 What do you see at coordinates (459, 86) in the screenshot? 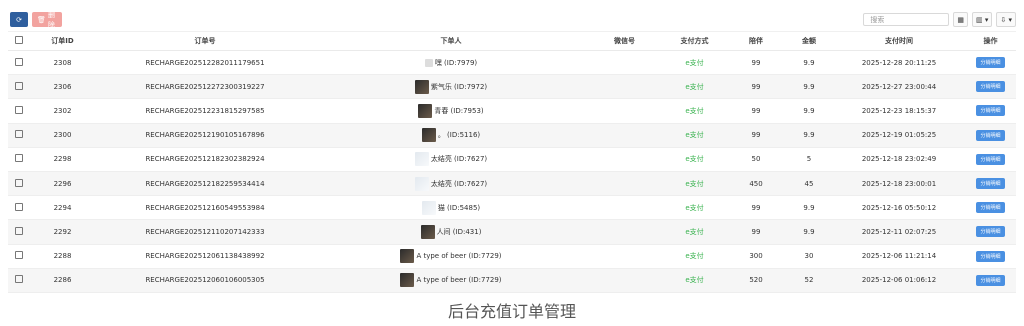
I see `user-name: 紫气乐 (ID:7972)` at bounding box center [459, 86].